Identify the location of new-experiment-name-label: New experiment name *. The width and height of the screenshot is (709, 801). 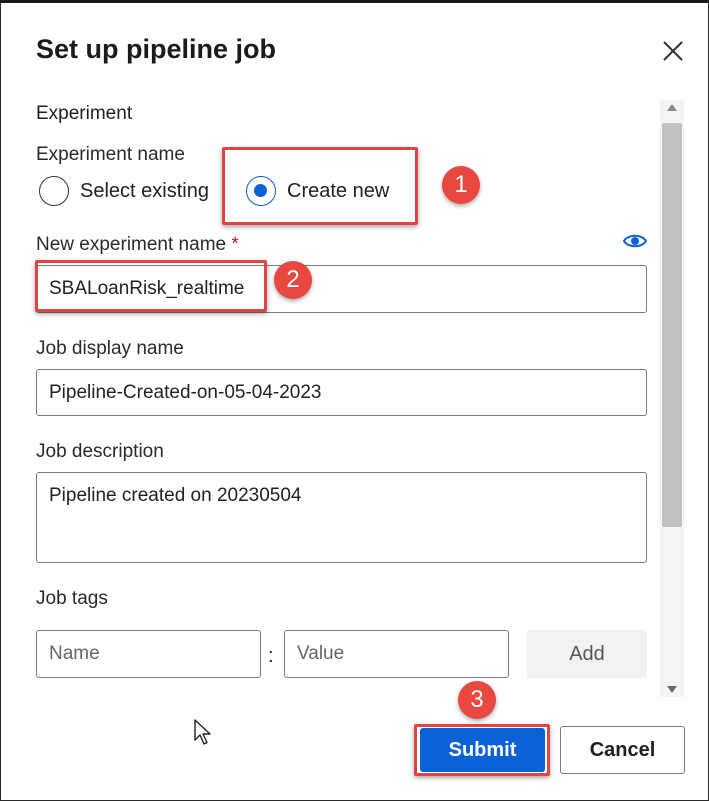
(137, 245).